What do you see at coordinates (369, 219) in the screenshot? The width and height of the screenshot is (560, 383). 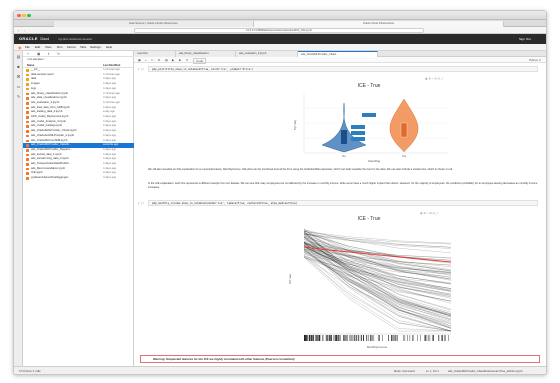 I see `plot2-title: ICE - True` at bounding box center [369, 219].